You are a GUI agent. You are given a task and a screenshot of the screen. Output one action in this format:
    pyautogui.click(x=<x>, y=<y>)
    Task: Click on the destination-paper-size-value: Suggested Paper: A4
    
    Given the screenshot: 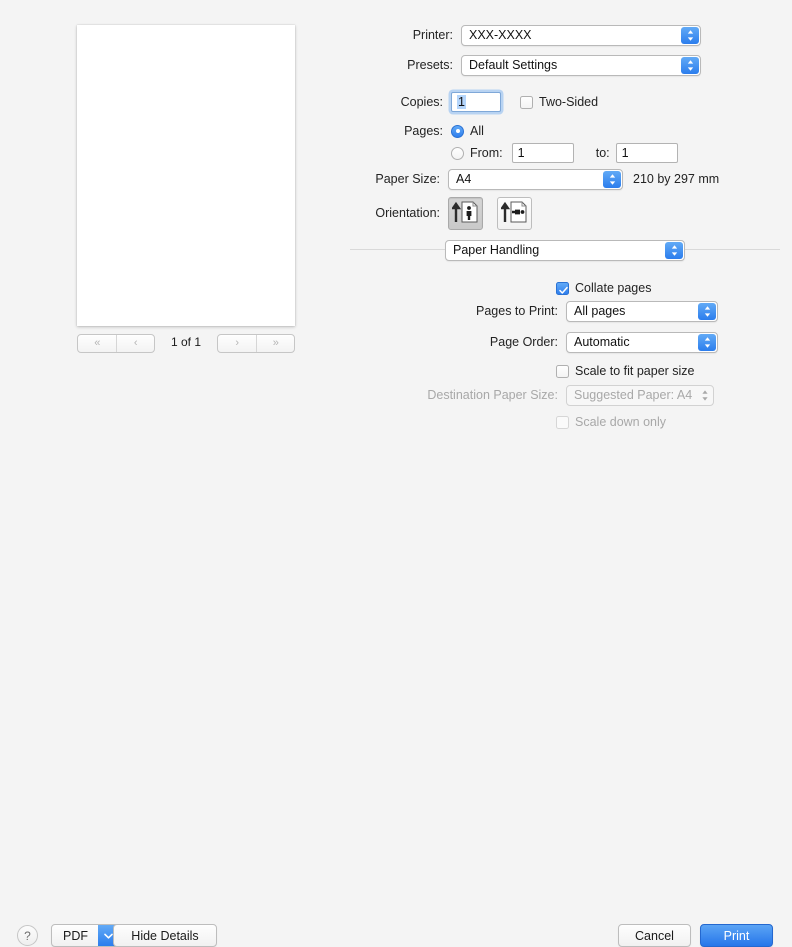 What is the action you would take?
    pyautogui.click(x=633, y=395)
    